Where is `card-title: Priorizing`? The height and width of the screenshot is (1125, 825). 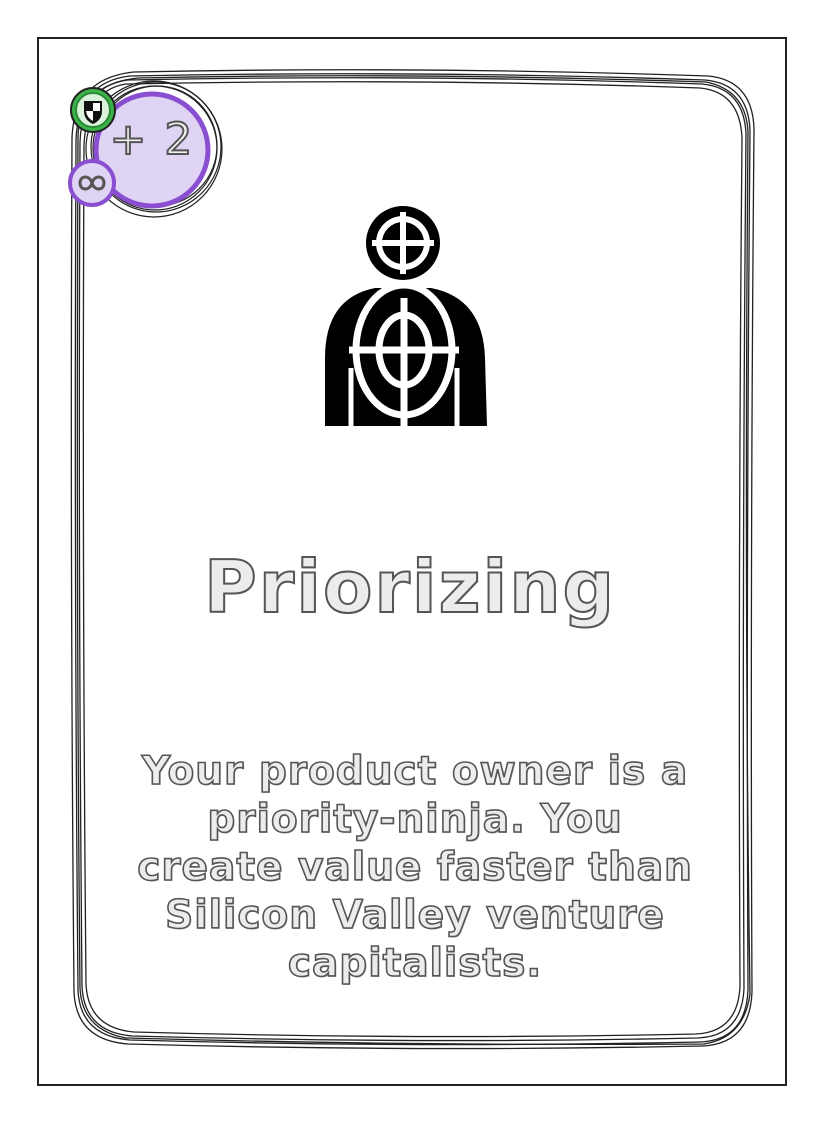
card-title: Priorizing is located at coordinates (409, 587).